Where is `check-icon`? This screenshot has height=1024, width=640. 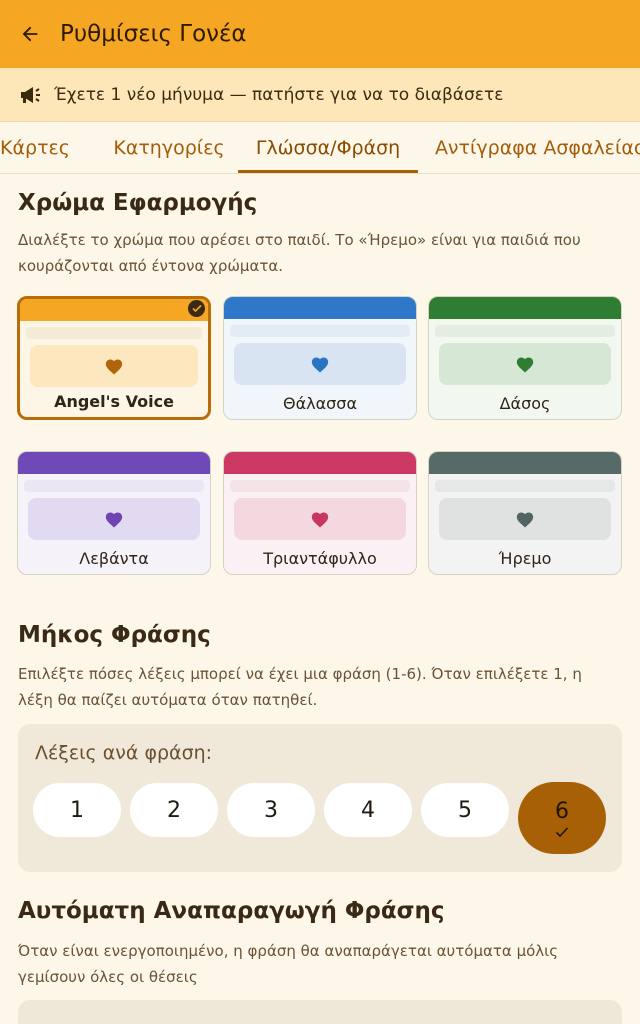
check-icon is located at coordinates (562, 831).